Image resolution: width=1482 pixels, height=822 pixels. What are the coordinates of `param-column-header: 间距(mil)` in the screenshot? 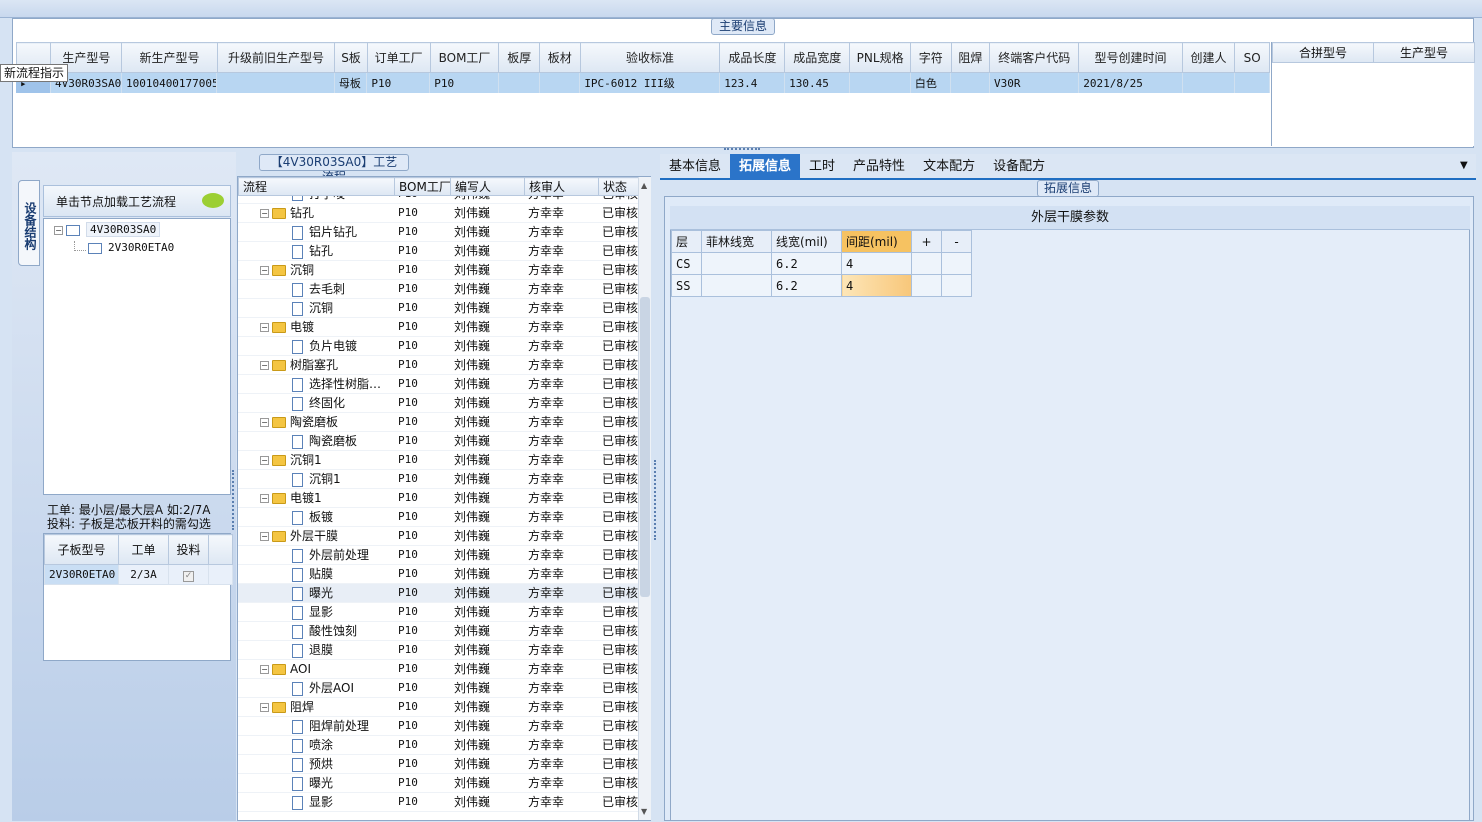 It's located at (876, 241).